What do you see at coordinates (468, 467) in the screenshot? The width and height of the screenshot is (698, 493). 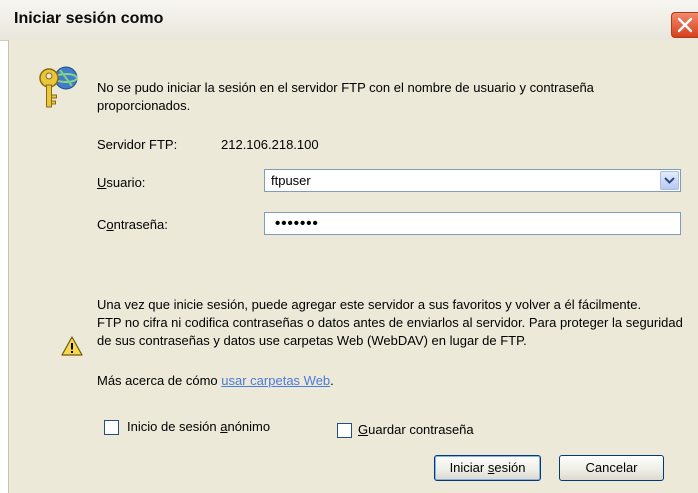 I see `login-button-pre: Iniciar` at bounding box center [468, 467].